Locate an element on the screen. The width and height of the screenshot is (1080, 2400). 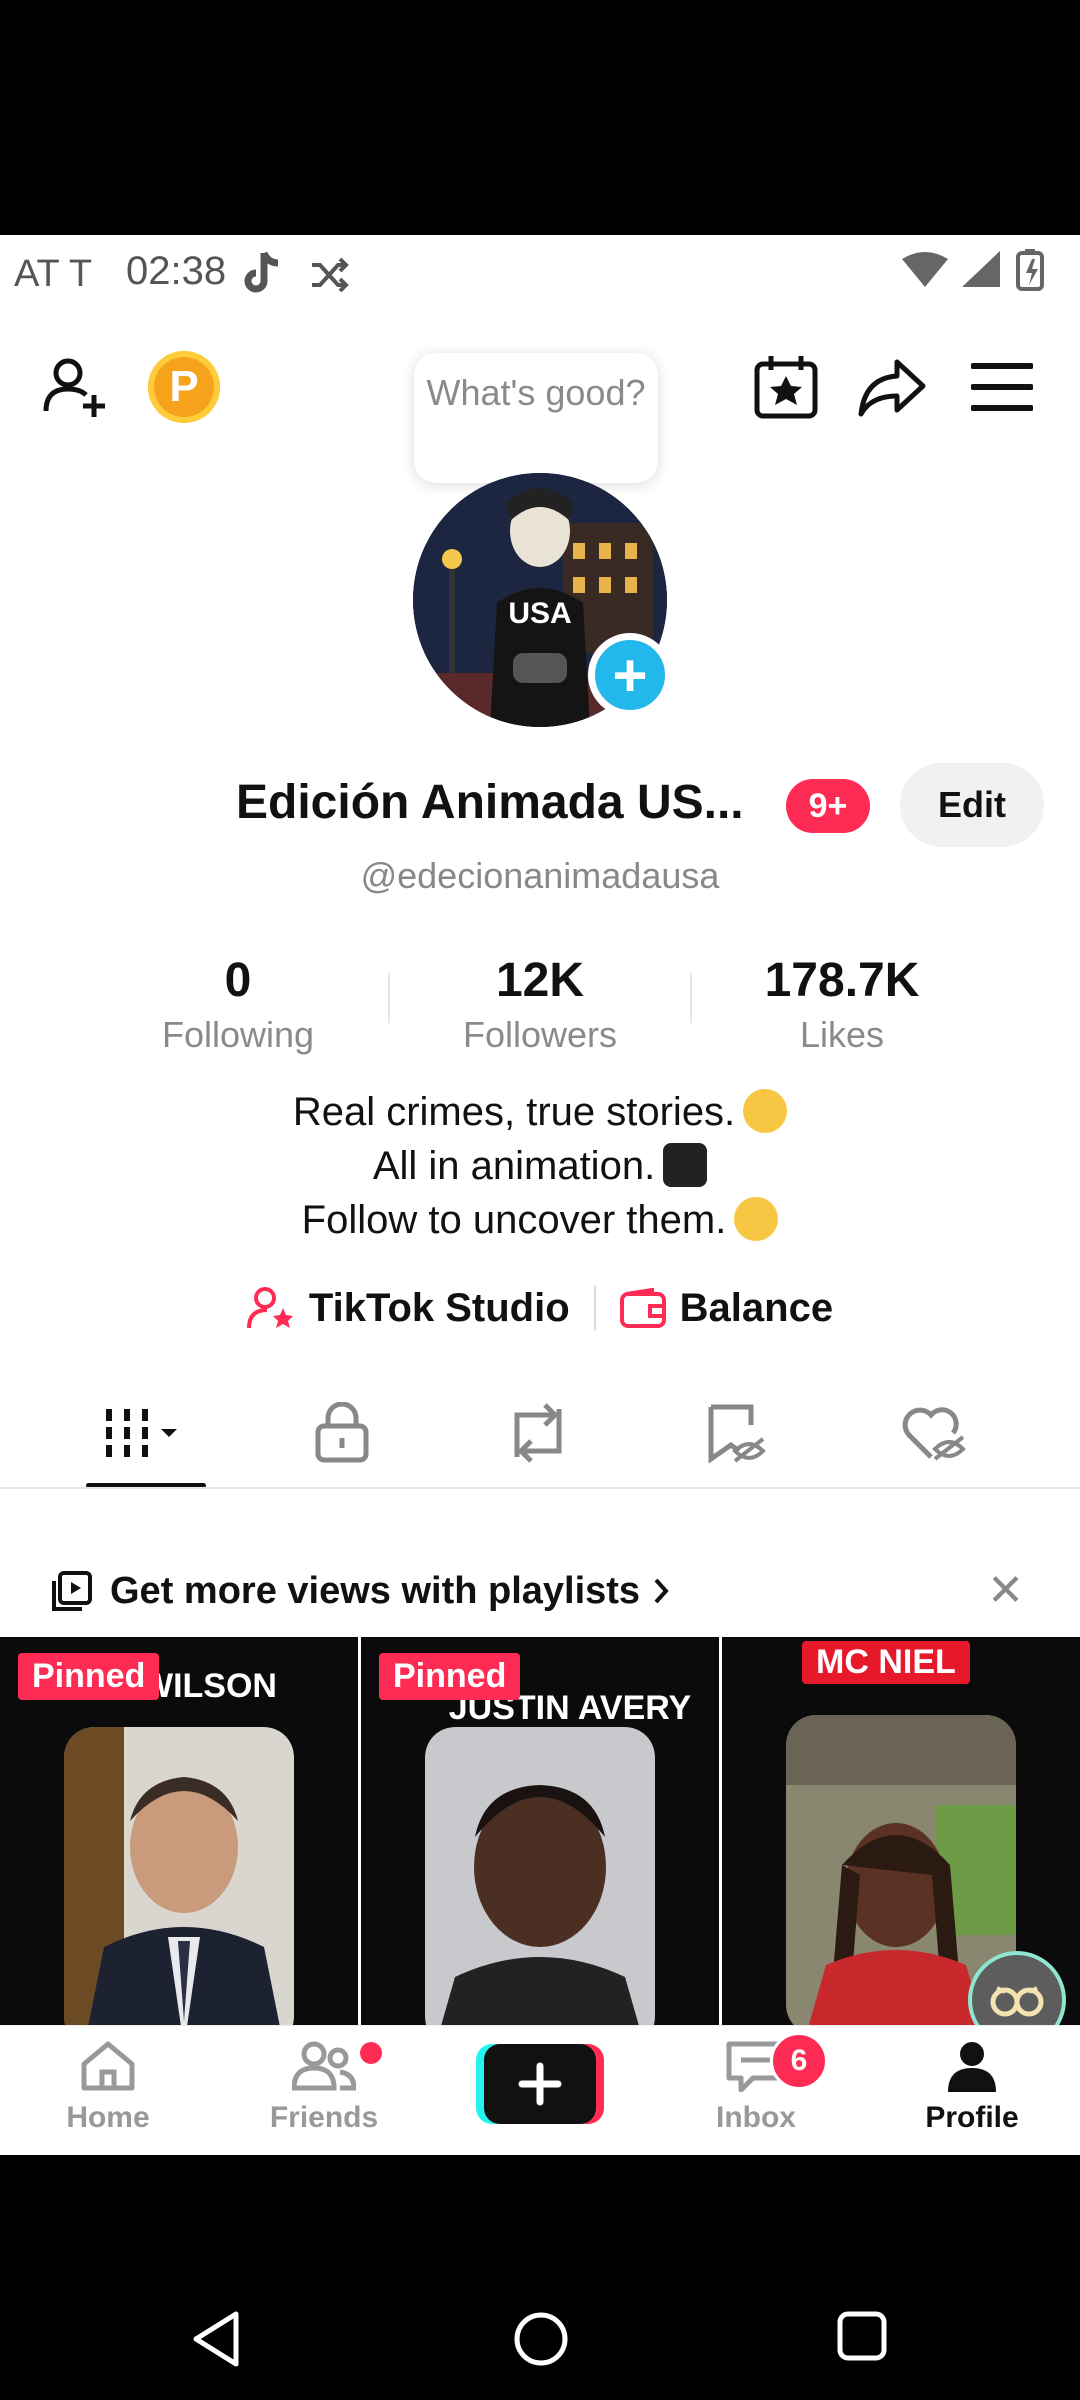
link-divider is located at coordinates (594, 1308).